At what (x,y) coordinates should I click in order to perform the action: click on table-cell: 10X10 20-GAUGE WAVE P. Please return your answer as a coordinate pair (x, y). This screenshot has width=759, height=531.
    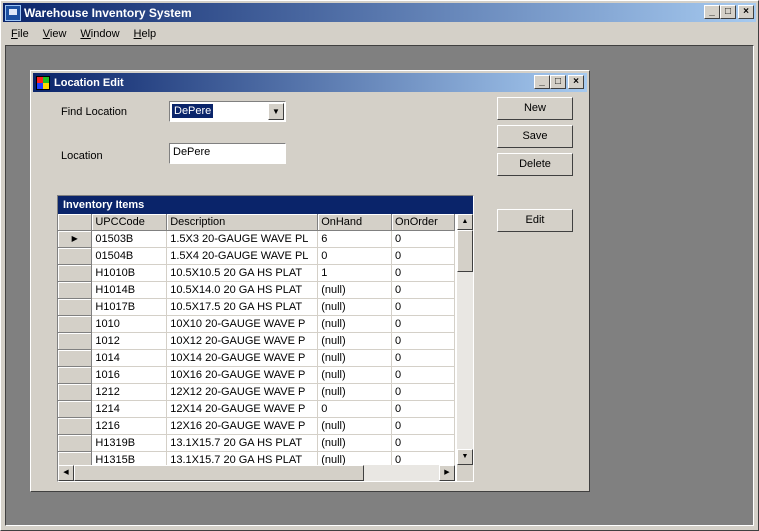
    Looking at the image, I should click on (242, 324).